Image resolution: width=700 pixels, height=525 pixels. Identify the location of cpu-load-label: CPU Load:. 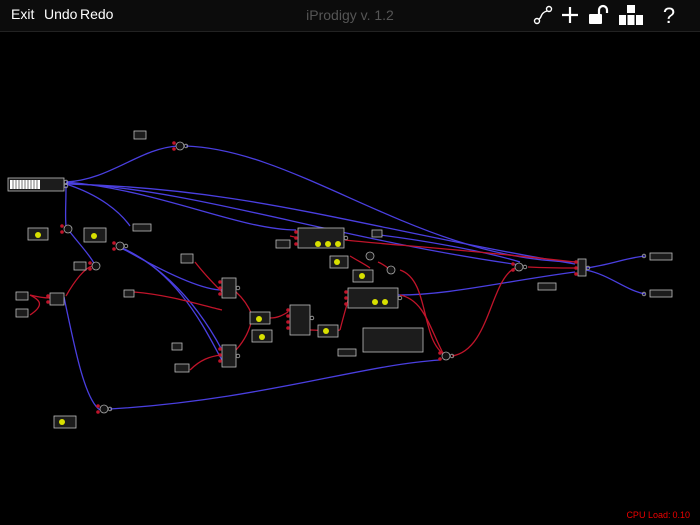
(648, 515).